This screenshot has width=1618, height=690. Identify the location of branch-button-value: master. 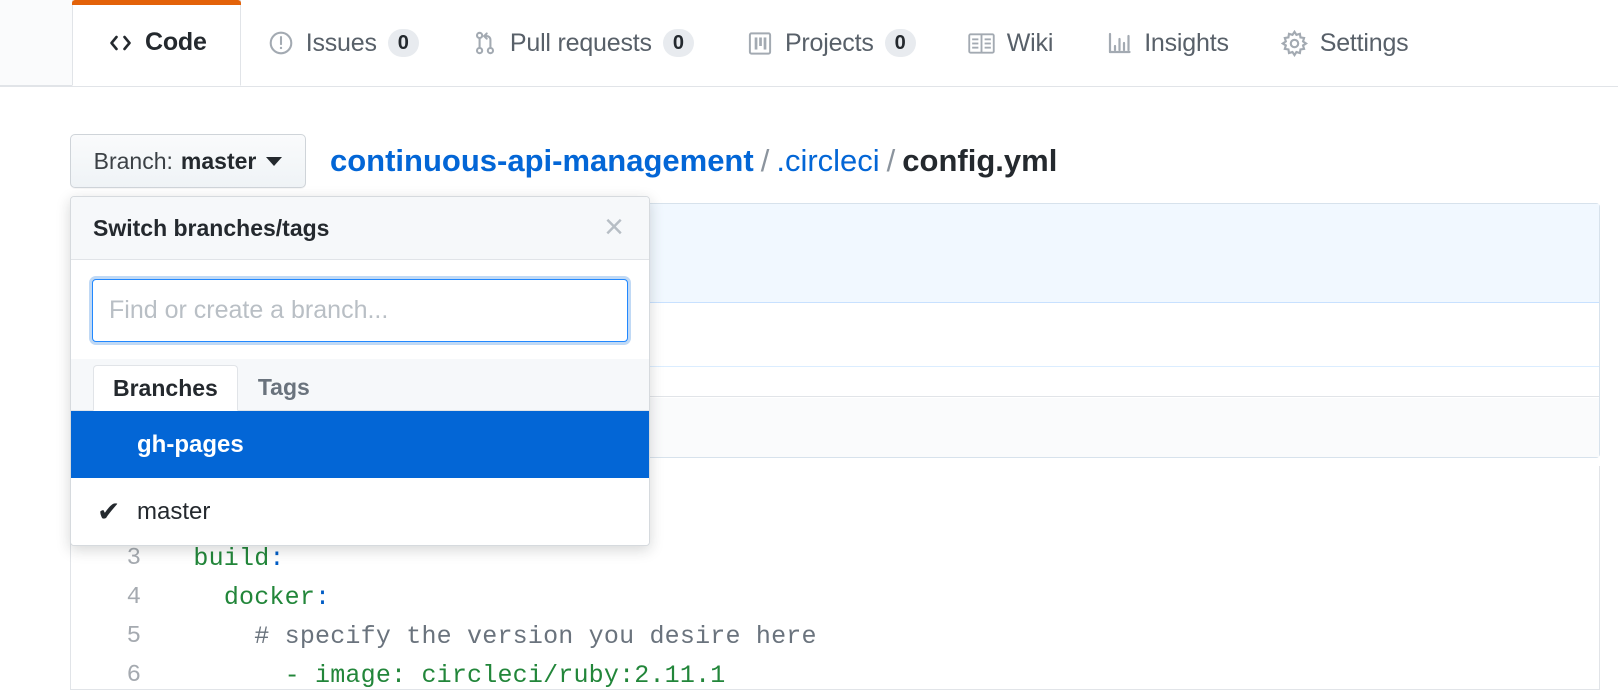
(218, 160).